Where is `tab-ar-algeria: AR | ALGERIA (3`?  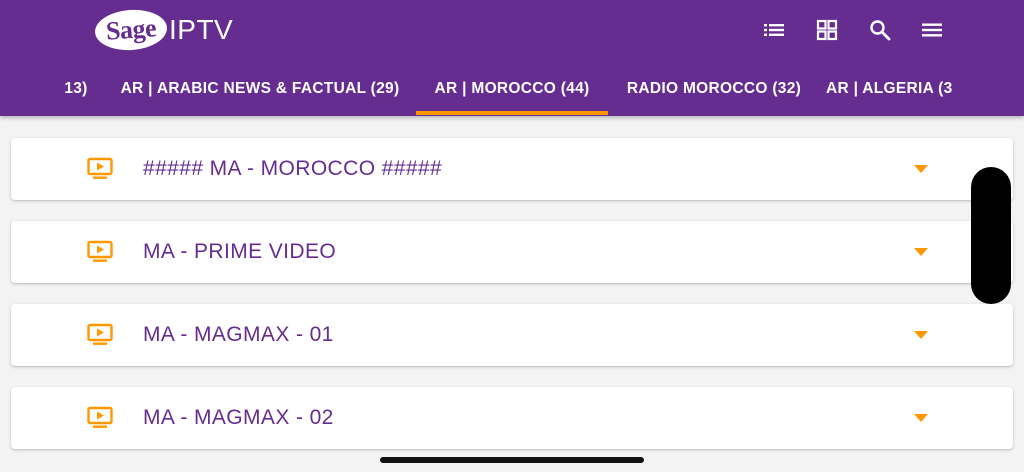 tab-ar-algeria: AR | ALGERIA (3 is located at coordinates (896, 89).